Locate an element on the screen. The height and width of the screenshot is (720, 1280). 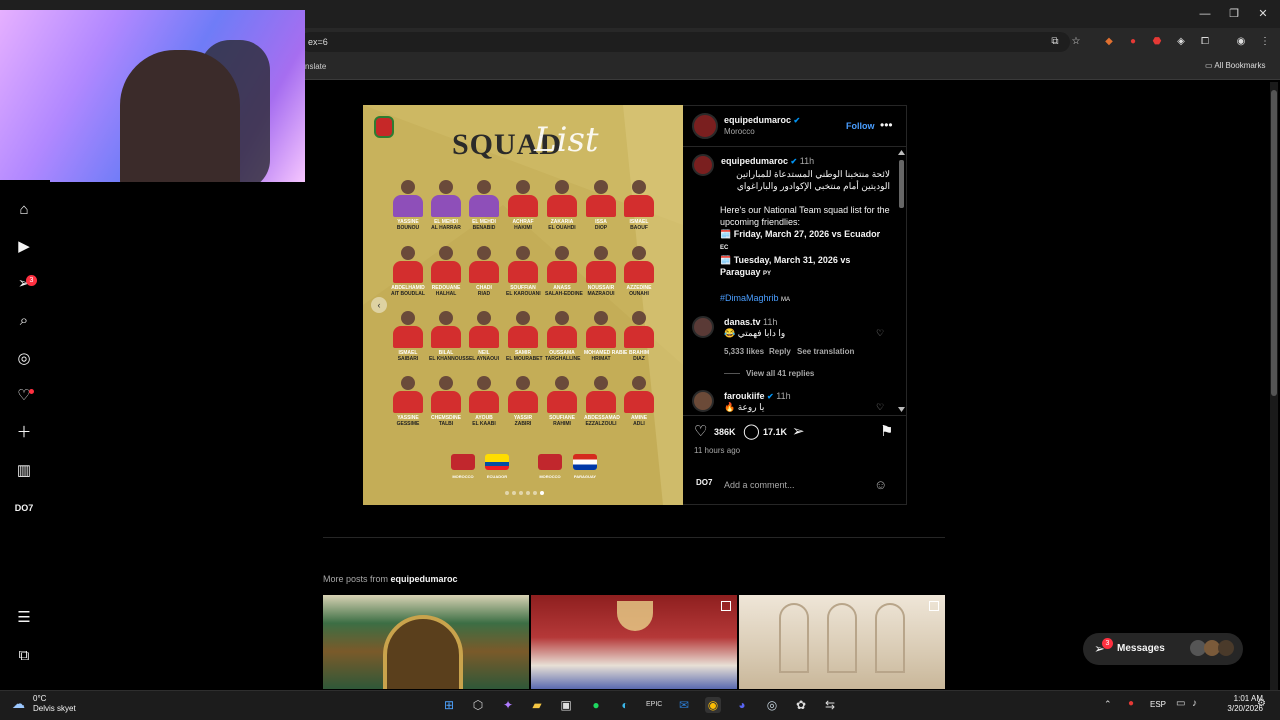
comment-username: danas.tv 11h is located at coordinates (750, 322).